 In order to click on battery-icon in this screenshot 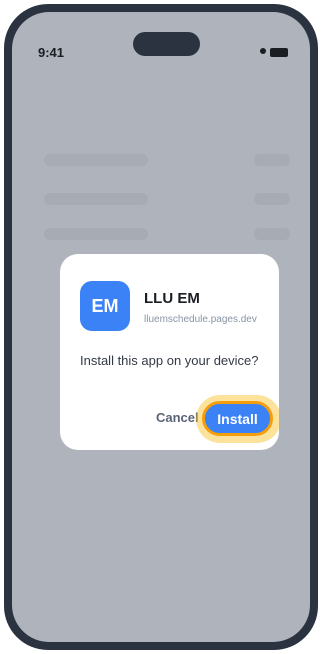, I will do `click(279, 52)`.